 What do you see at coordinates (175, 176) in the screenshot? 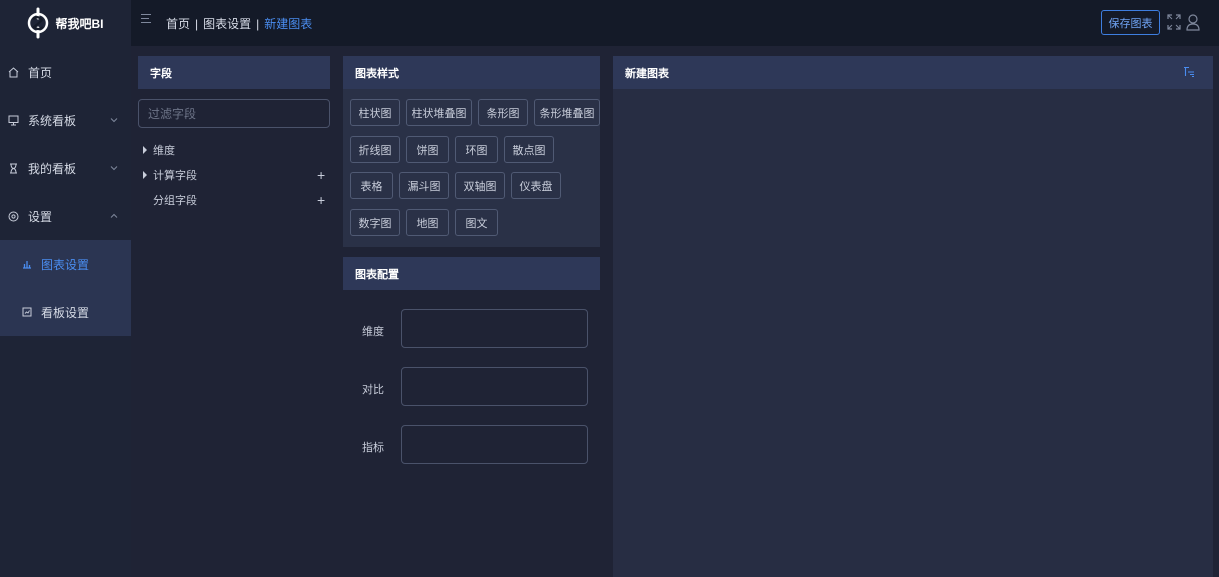
I see `tree-item-label: 计算字段` at bounding box center [175, 176].